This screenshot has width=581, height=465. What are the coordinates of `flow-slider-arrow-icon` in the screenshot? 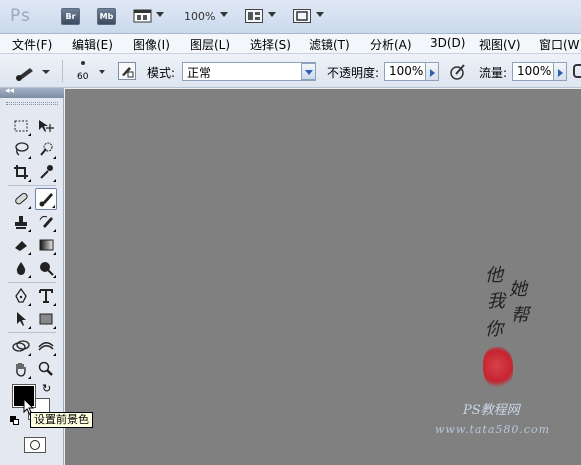 It's located at (560, 71).